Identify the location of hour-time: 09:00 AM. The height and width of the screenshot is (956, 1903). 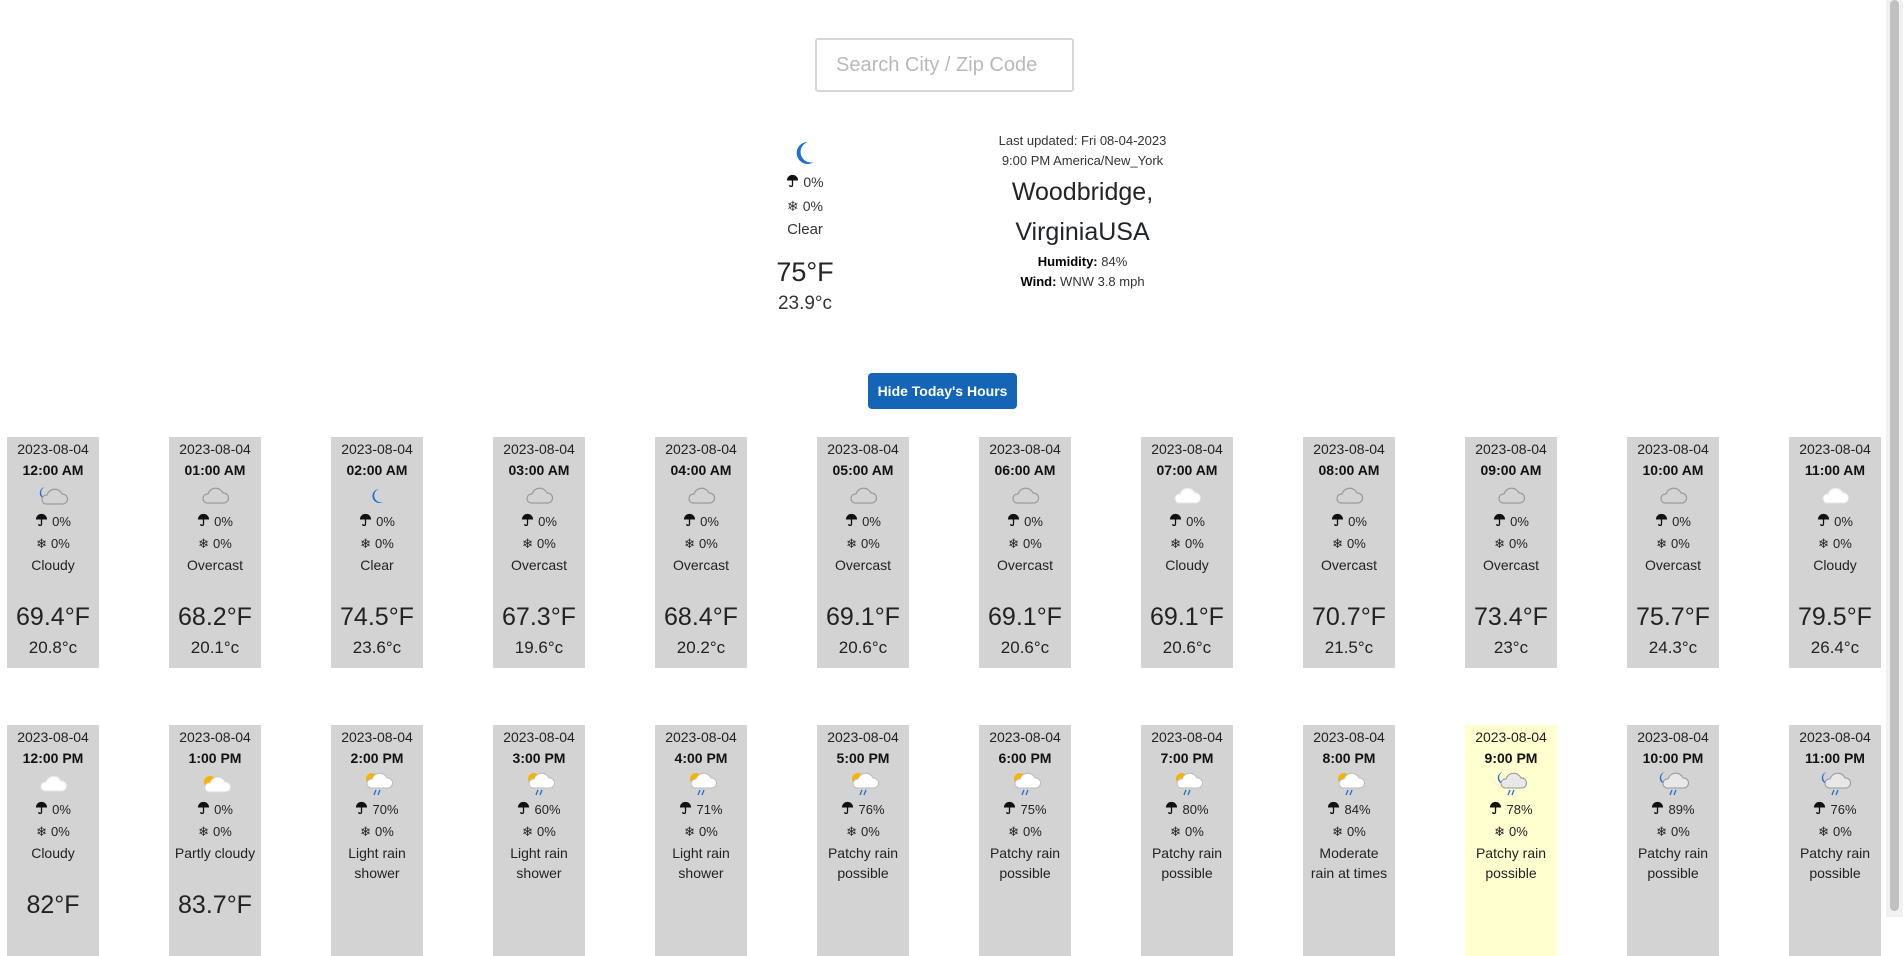
(1511, 470).